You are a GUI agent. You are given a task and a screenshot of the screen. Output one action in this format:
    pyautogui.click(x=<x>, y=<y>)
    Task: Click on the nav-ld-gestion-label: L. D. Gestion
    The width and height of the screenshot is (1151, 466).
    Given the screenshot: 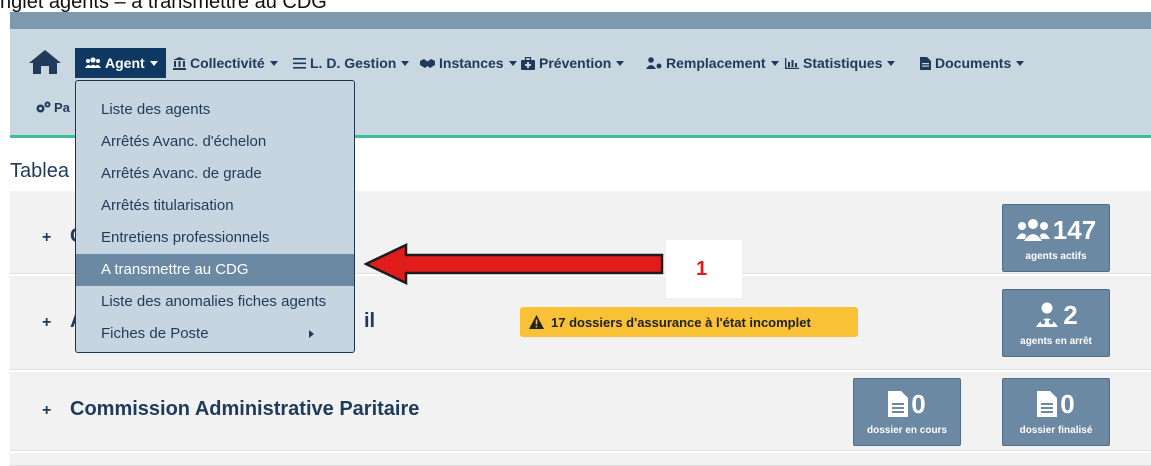 What is the action you would take?
    pyautogui.click(x=353, y=63)
    